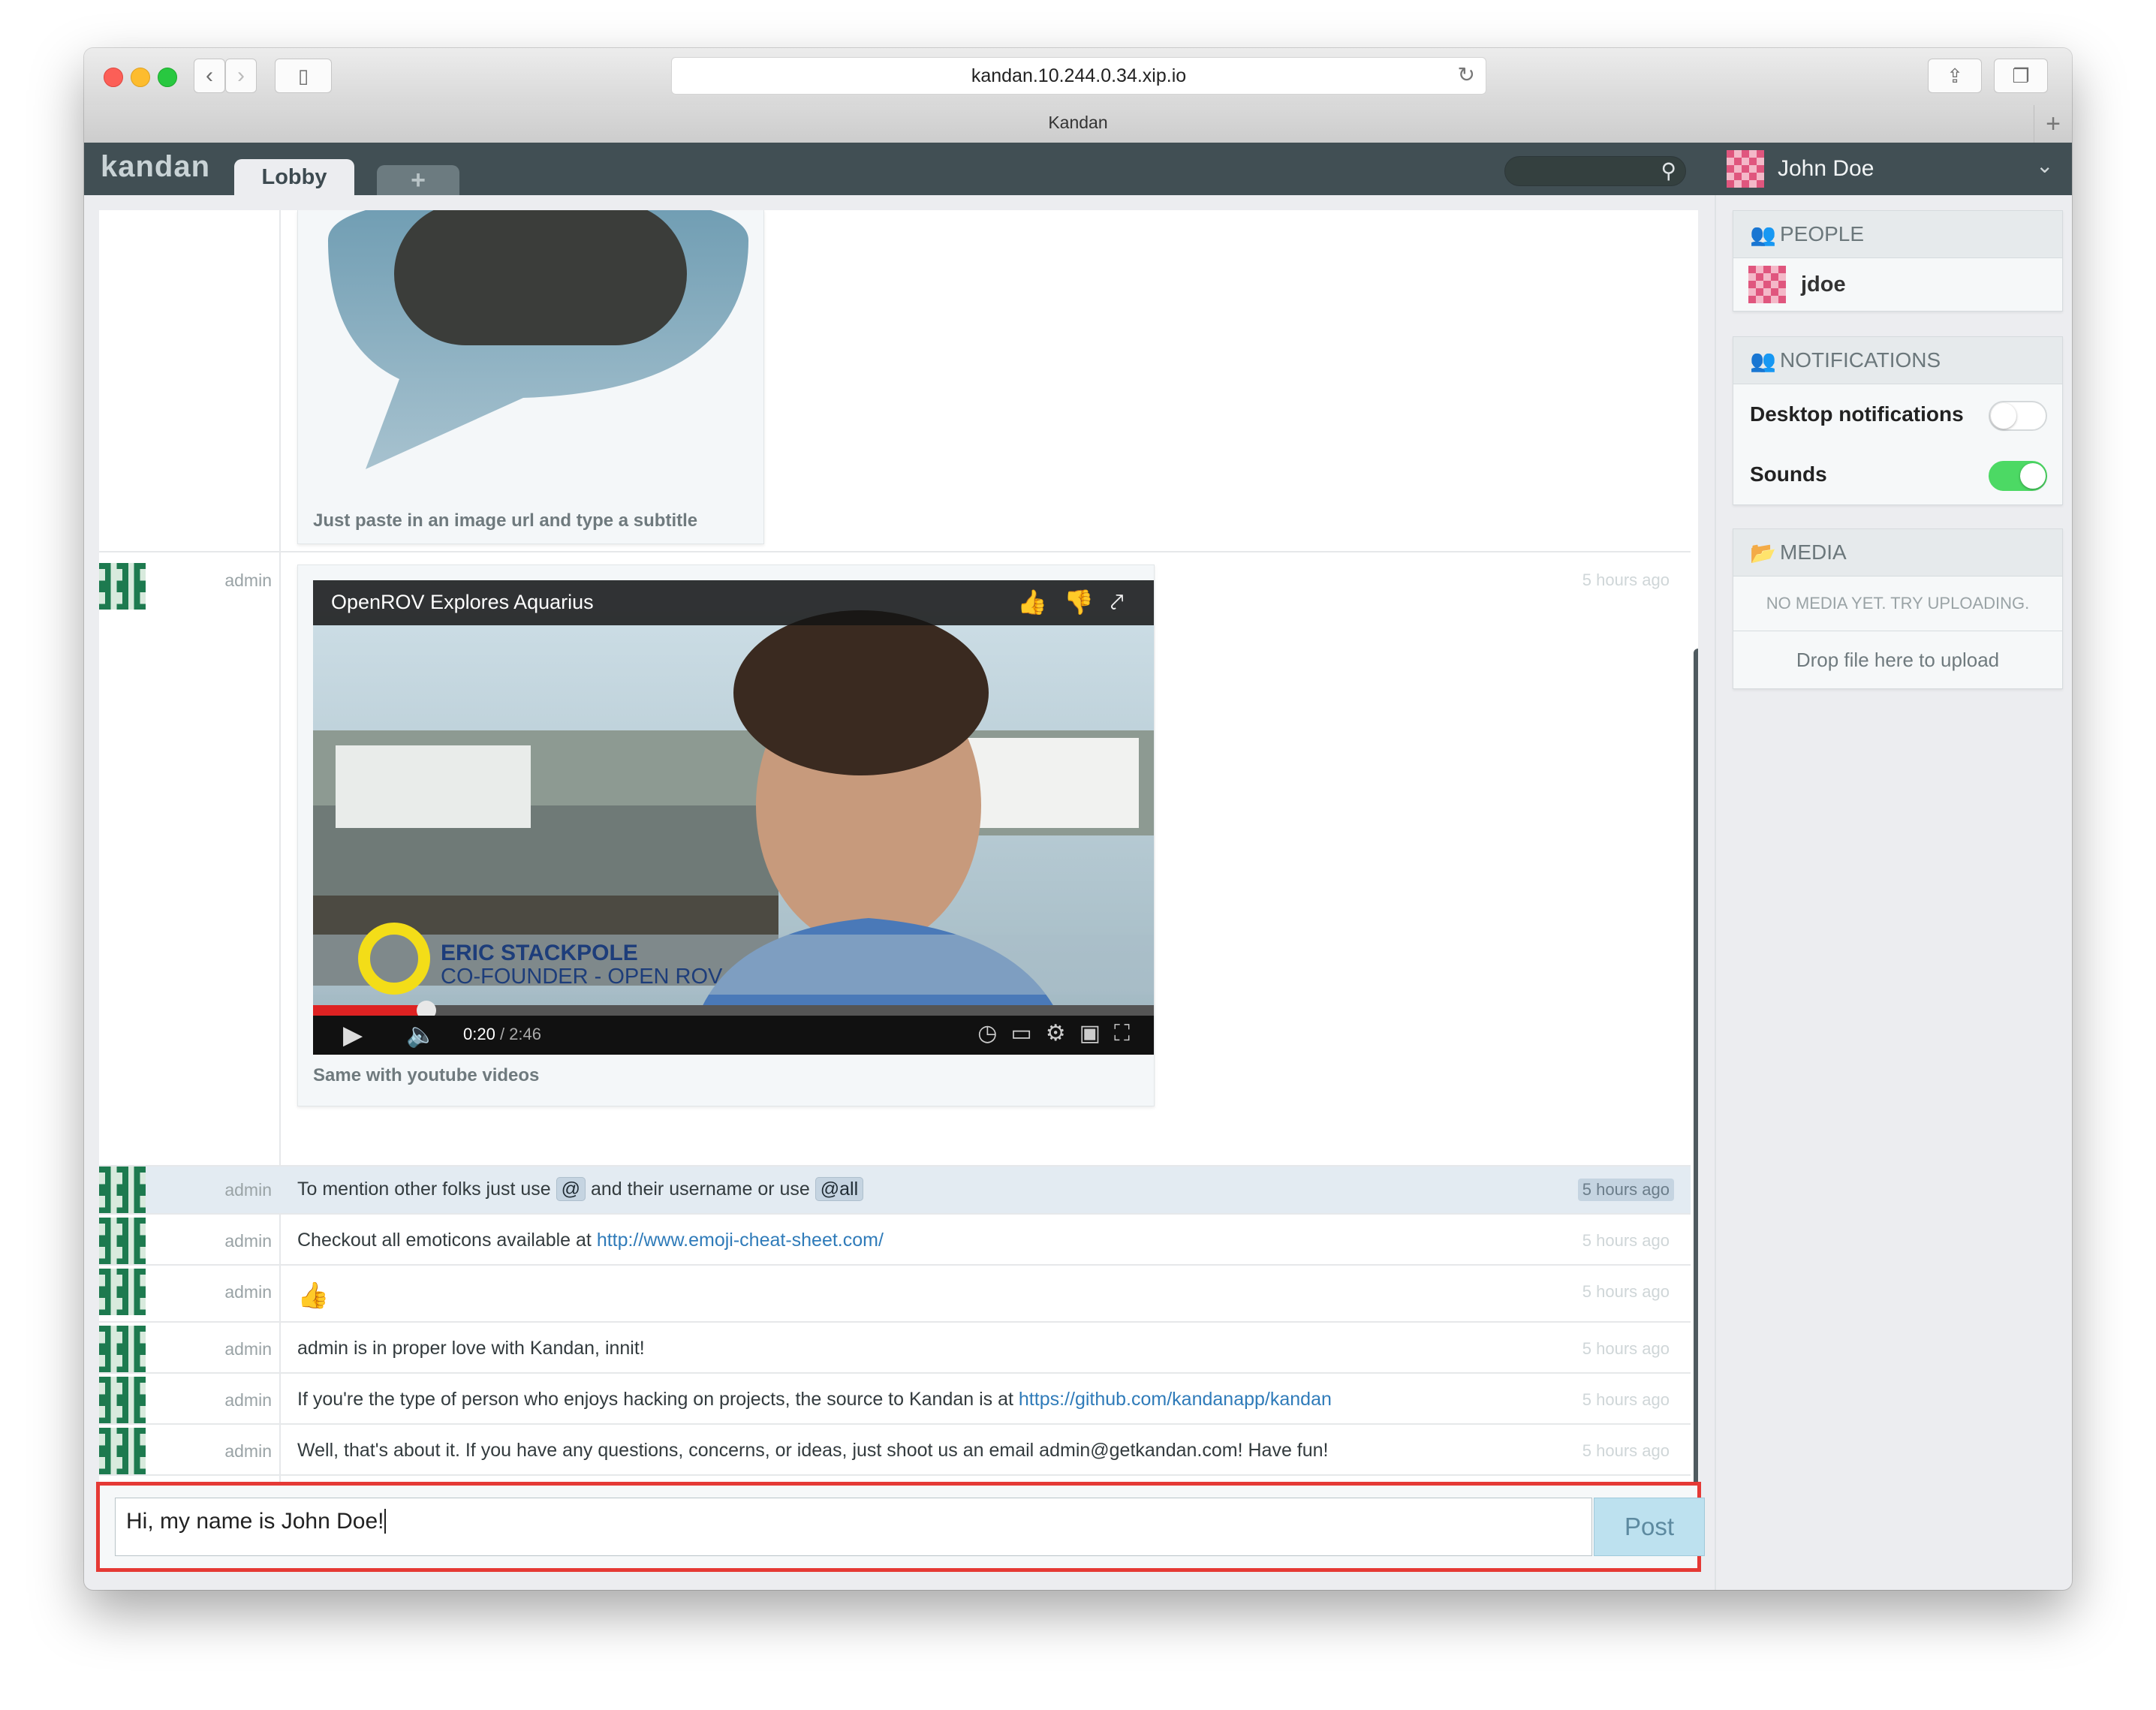  What do you see at coordinates (1826, 169) in the screenshot?
I see `user-menu-name: John Doe` at bounding box center [1826, 169].